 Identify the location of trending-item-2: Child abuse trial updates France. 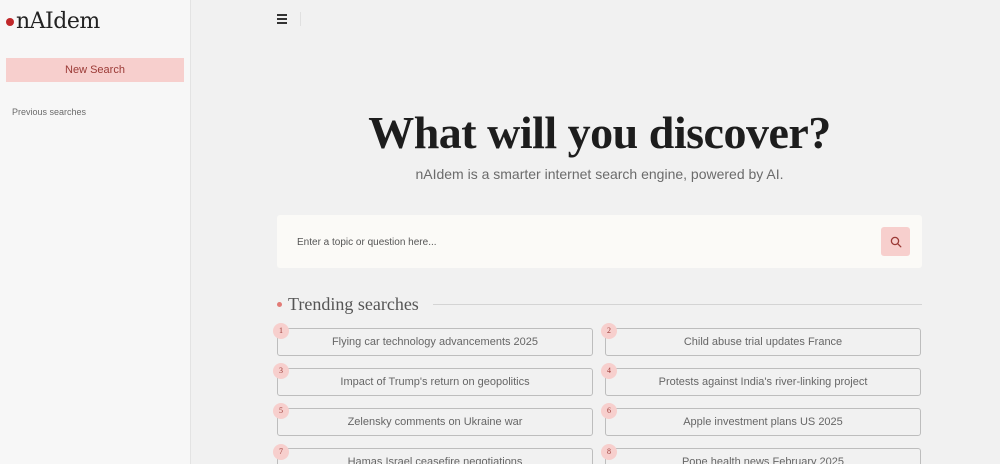
(763, 342).